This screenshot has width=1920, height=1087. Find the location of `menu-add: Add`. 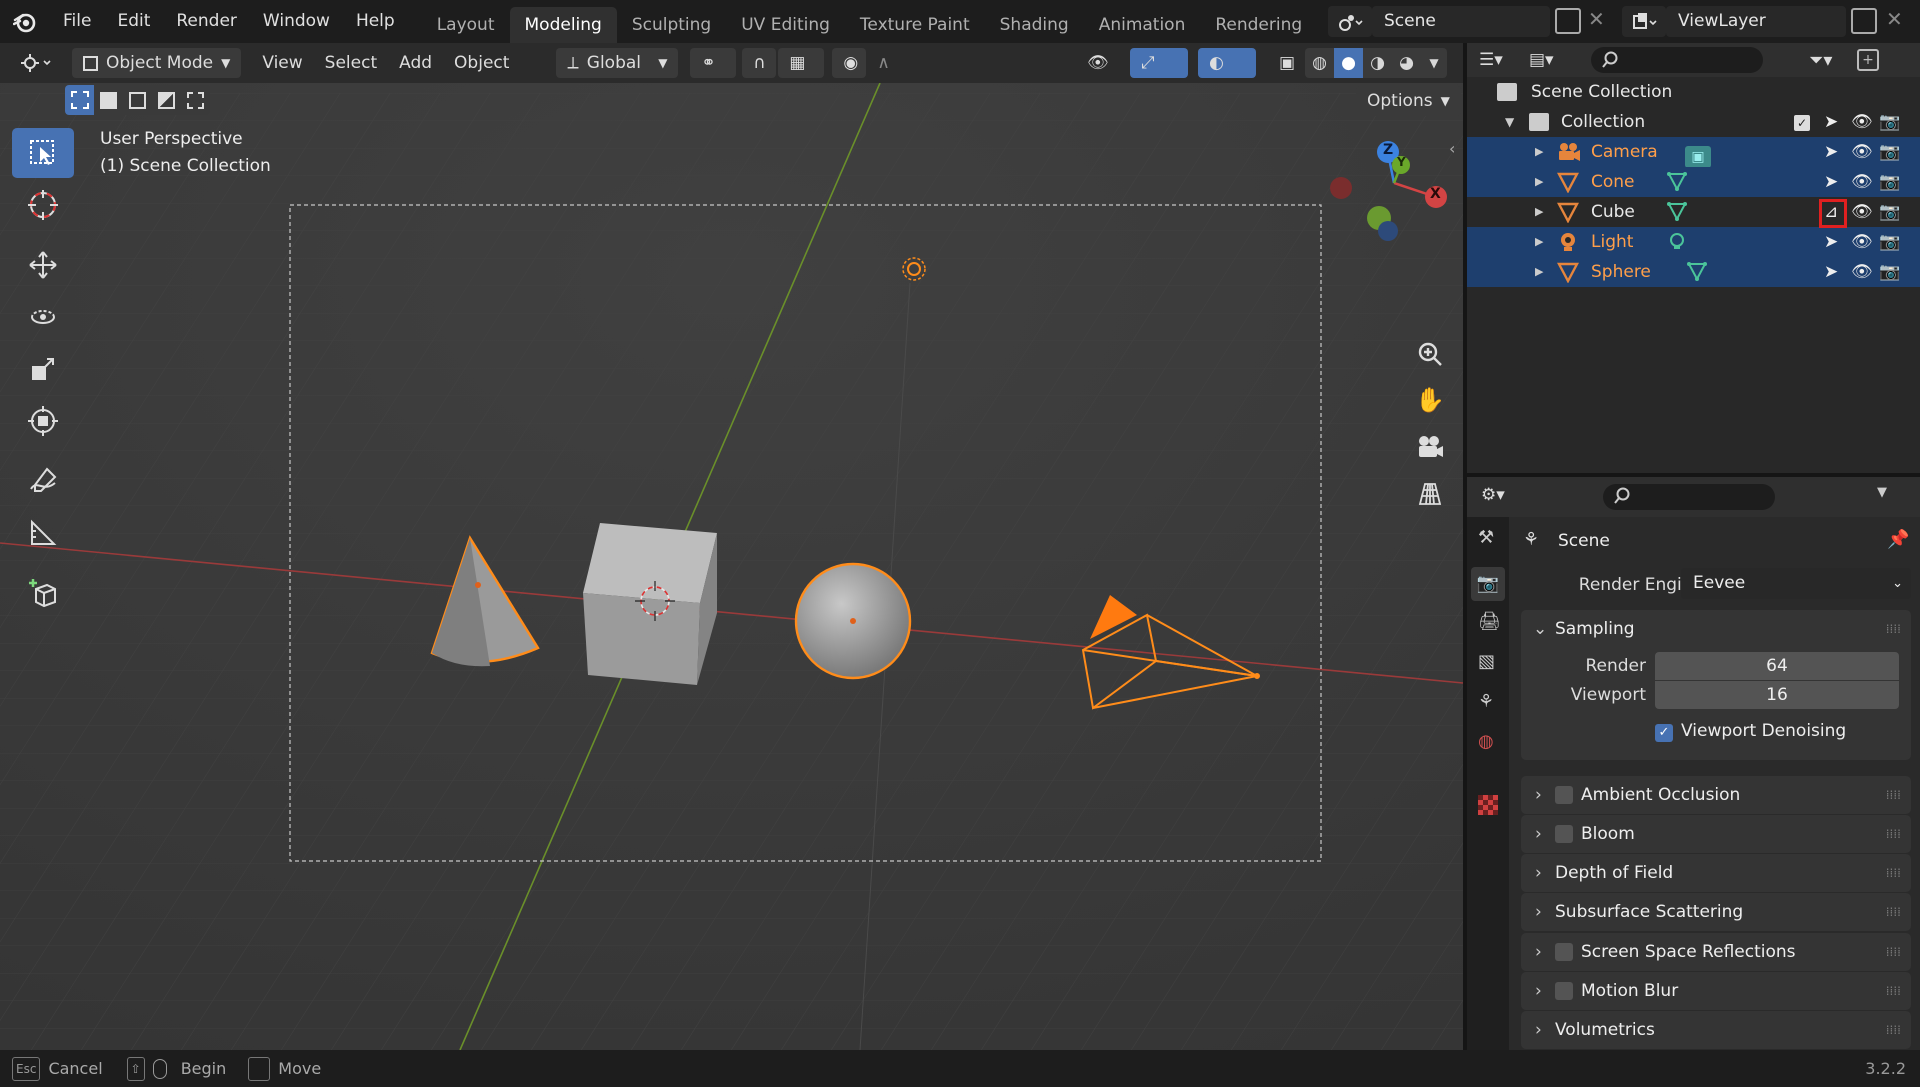

menu-add: Add is located at coordinates (415, 63).